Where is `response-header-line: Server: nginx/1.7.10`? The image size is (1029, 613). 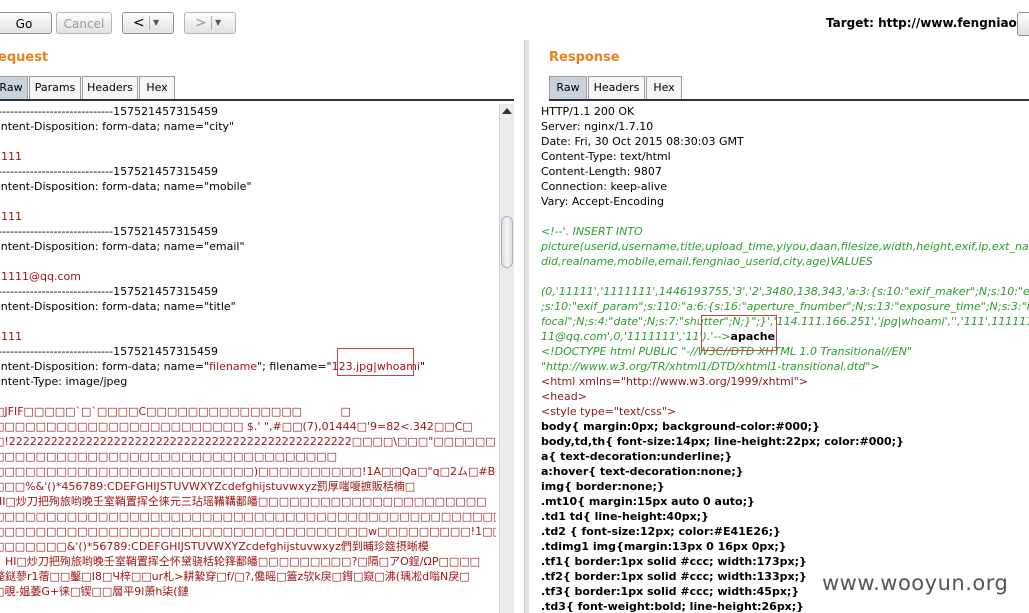
response-header-line: Server: nginx/1.7.10 is located at coordinates (597, 126).